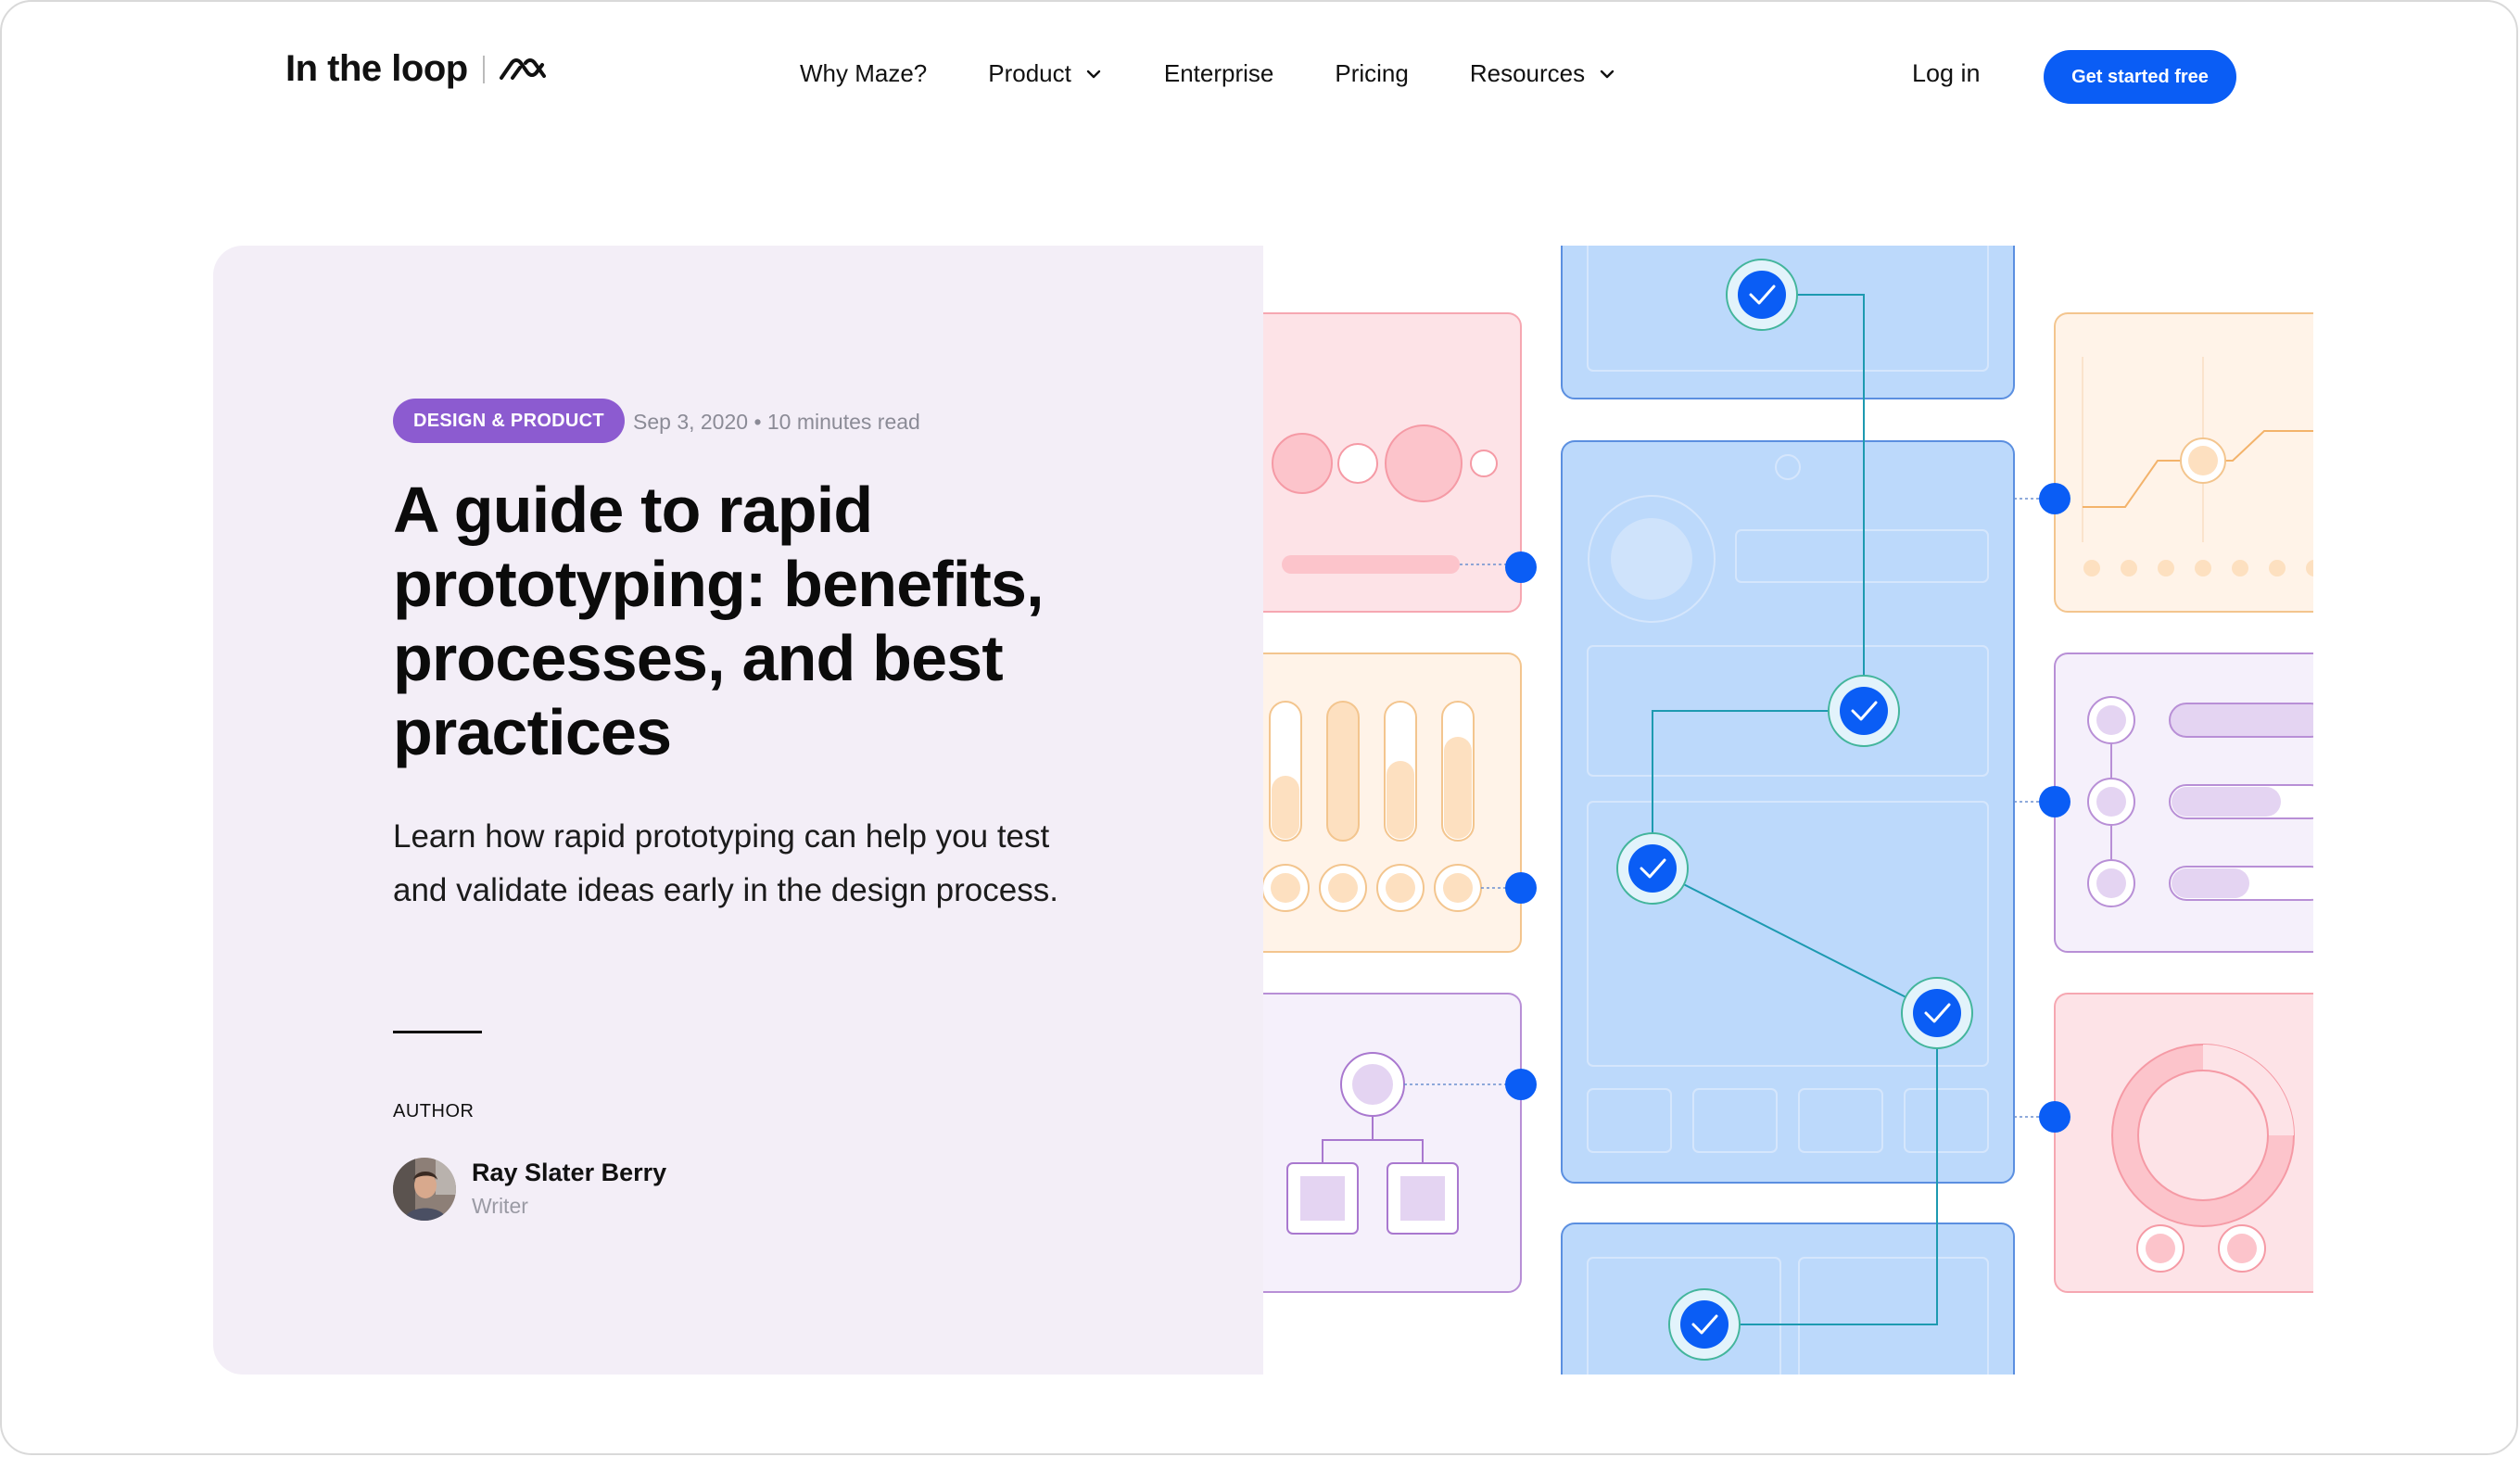 Image resolution: width=2520 pixels, height=1457 pixels. I want to click on nav-item-resources: Resources, so click(1543, 74).